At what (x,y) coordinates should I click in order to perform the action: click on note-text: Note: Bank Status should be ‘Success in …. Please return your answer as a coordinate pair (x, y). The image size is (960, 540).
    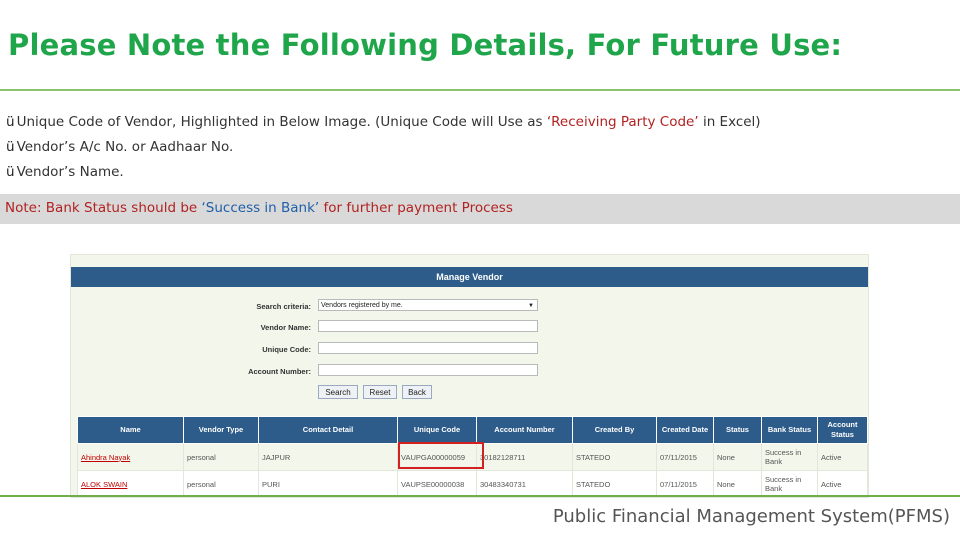
    Looking at the image, I should click on (259, 208).